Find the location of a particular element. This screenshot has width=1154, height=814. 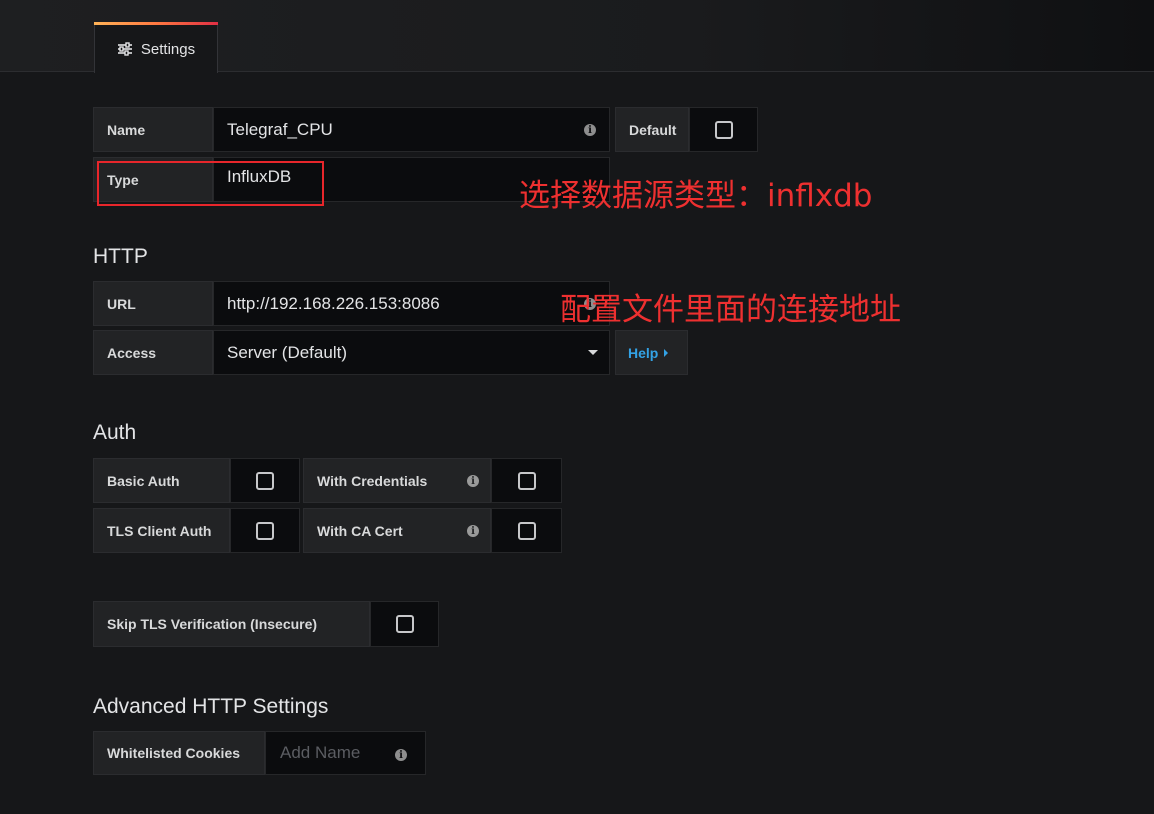

annotation-type-note: 选择数据源类型：inflxdb is located at coordinates (696, 196).